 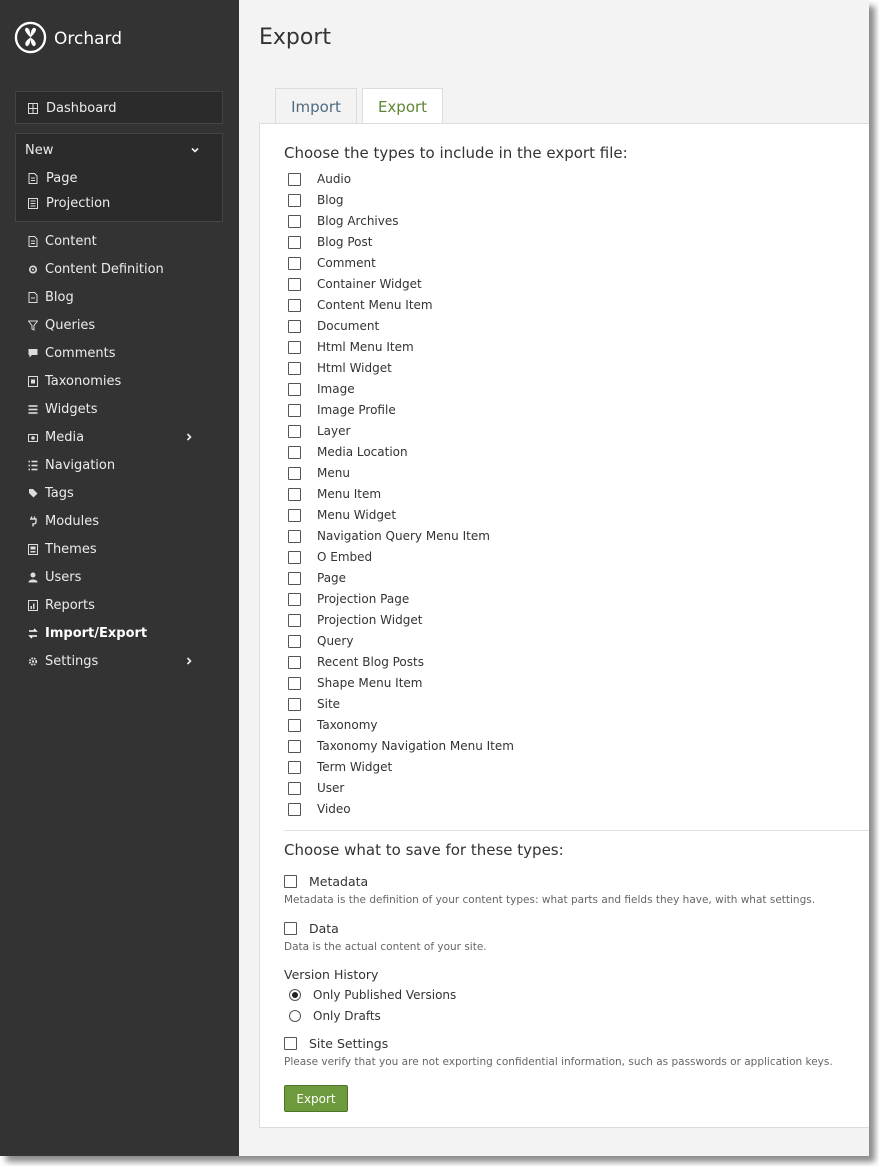 I want to click on export-button: Export, so click(x=316, y=1098).